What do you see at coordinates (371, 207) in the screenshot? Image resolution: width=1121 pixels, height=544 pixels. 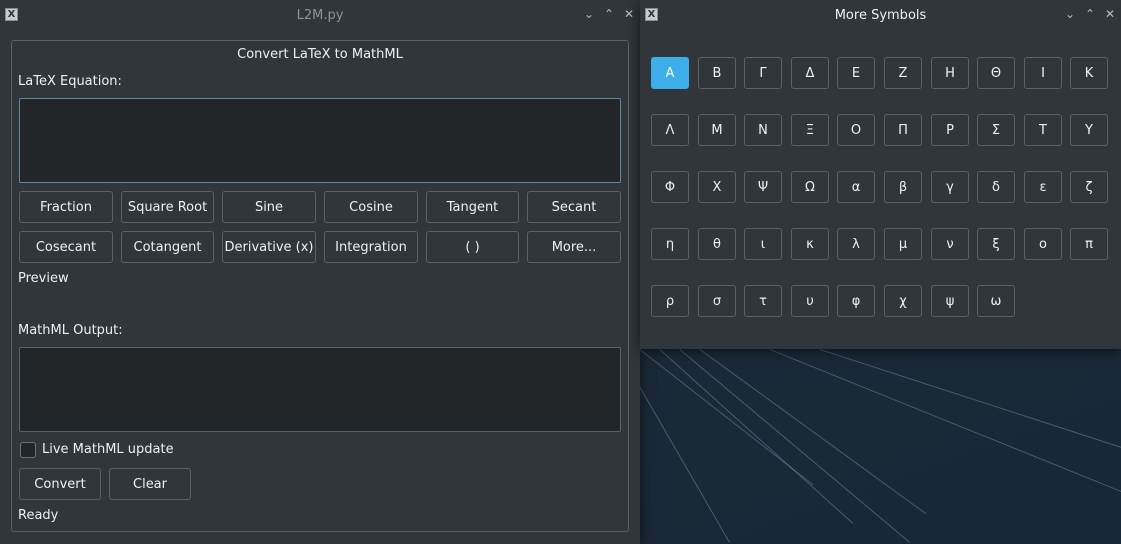 I see `cosine-button: Cosine` at bounding box center [371, 207].